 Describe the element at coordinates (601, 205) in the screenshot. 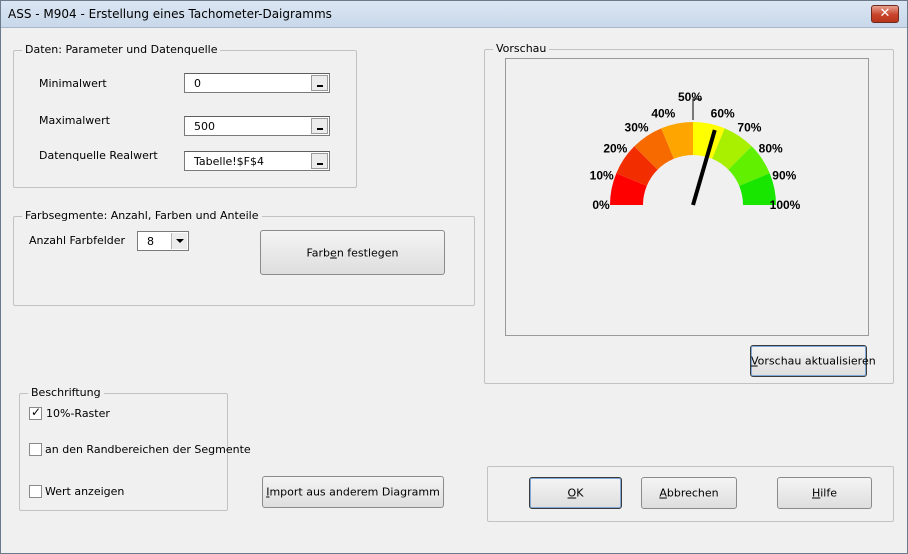

I see `gauge-tick-label: 0%` at that location.